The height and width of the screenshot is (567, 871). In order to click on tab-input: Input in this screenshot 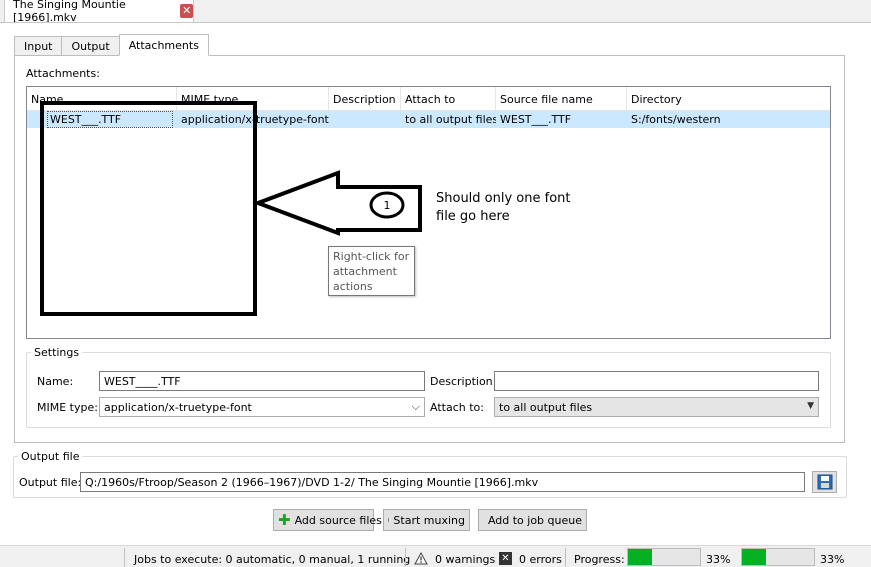, I will do `click(38, 46)`.